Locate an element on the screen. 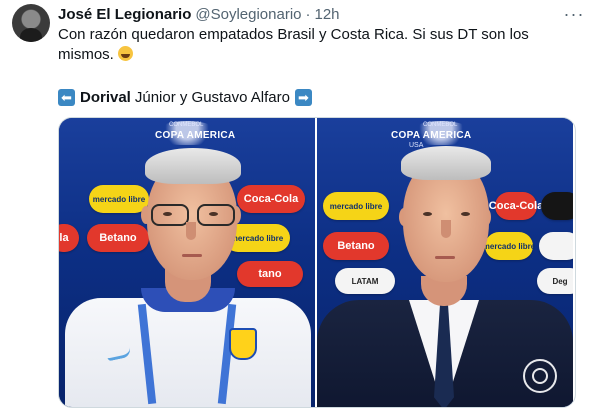 The height and width of the screenshot is (415, 600). caption-bold-name: Dorival is located at coordinates (105, 97).